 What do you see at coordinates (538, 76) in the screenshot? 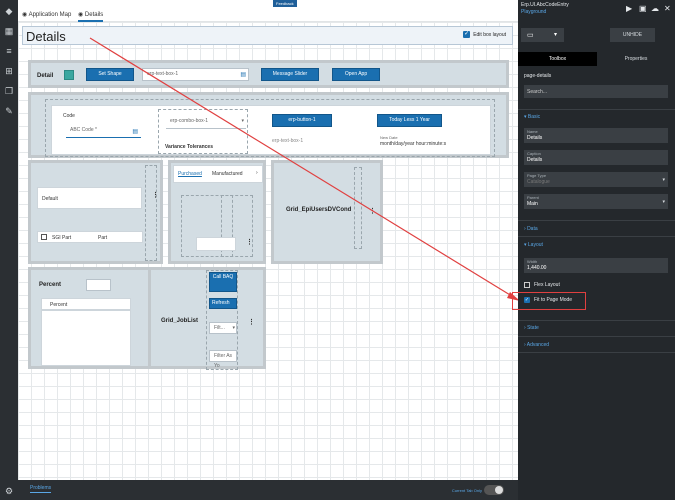
I see `component-id: page-details` at bounding box center [538, 76].